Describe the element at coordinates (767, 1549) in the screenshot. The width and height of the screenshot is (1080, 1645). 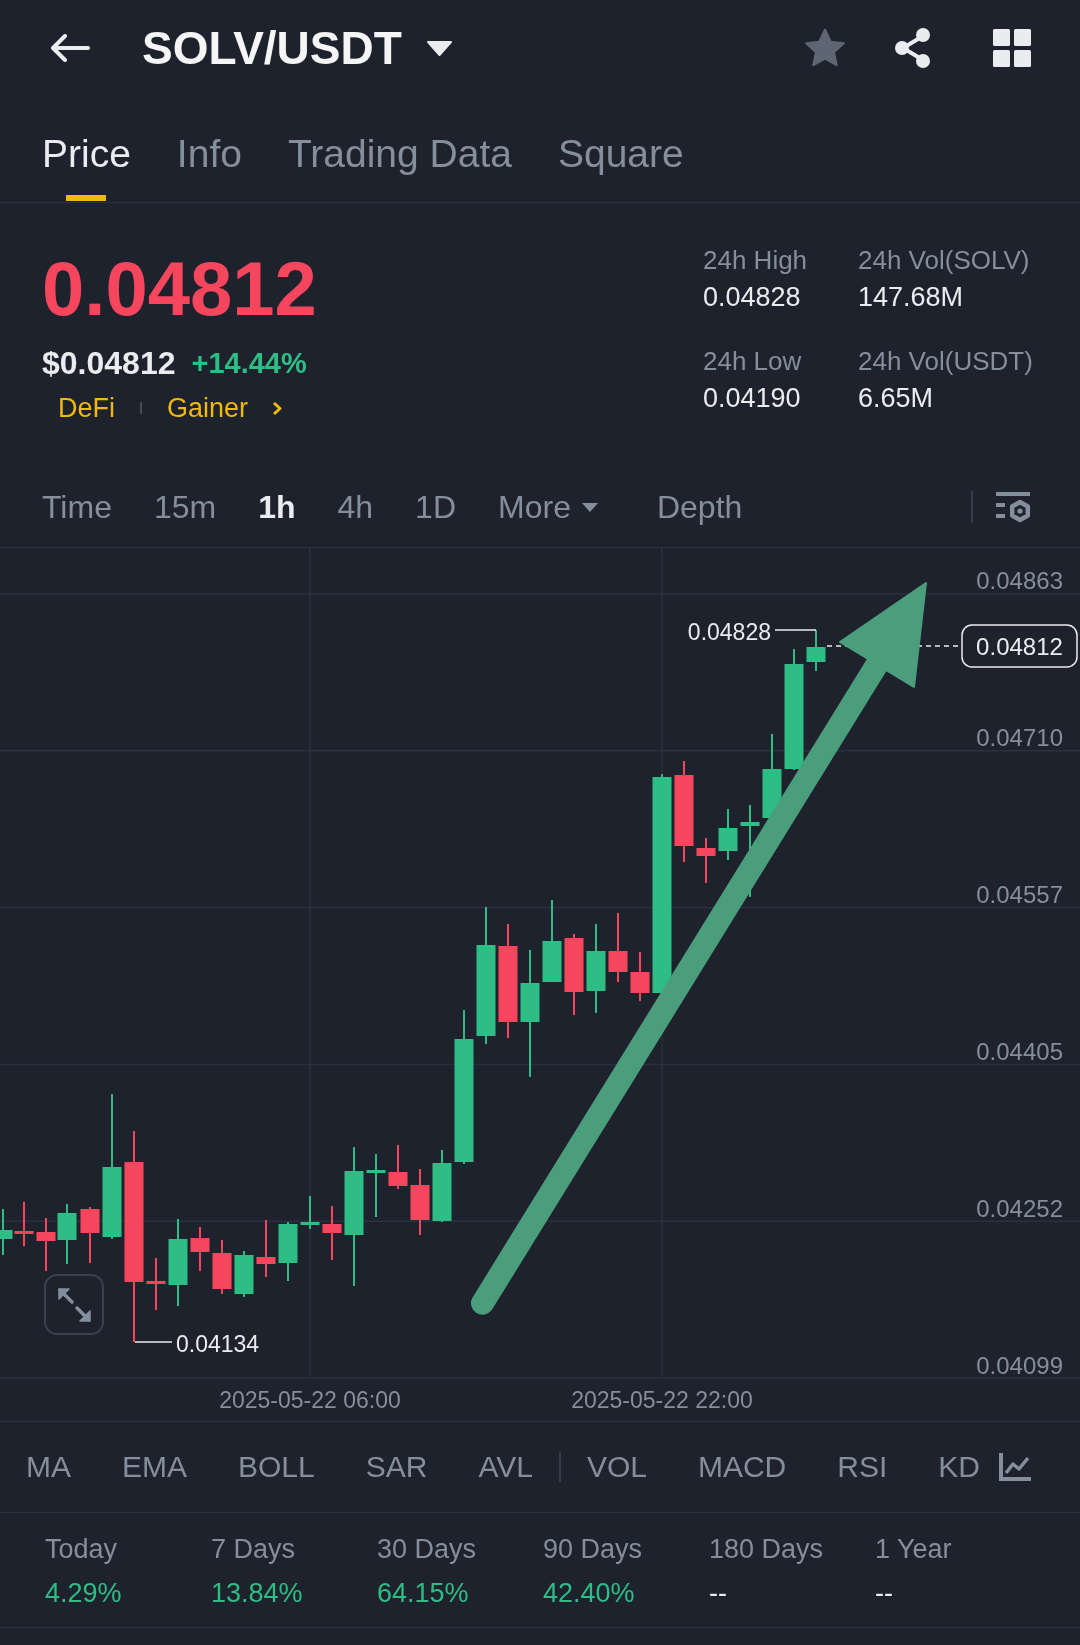
I see `period-label: 180 Days` at that location.